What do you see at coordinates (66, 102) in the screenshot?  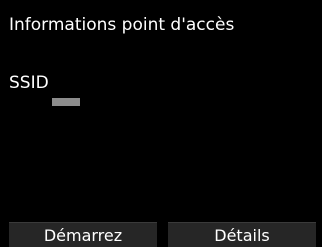 I see `ssid-value-masked` at bounding box center [66, 102].